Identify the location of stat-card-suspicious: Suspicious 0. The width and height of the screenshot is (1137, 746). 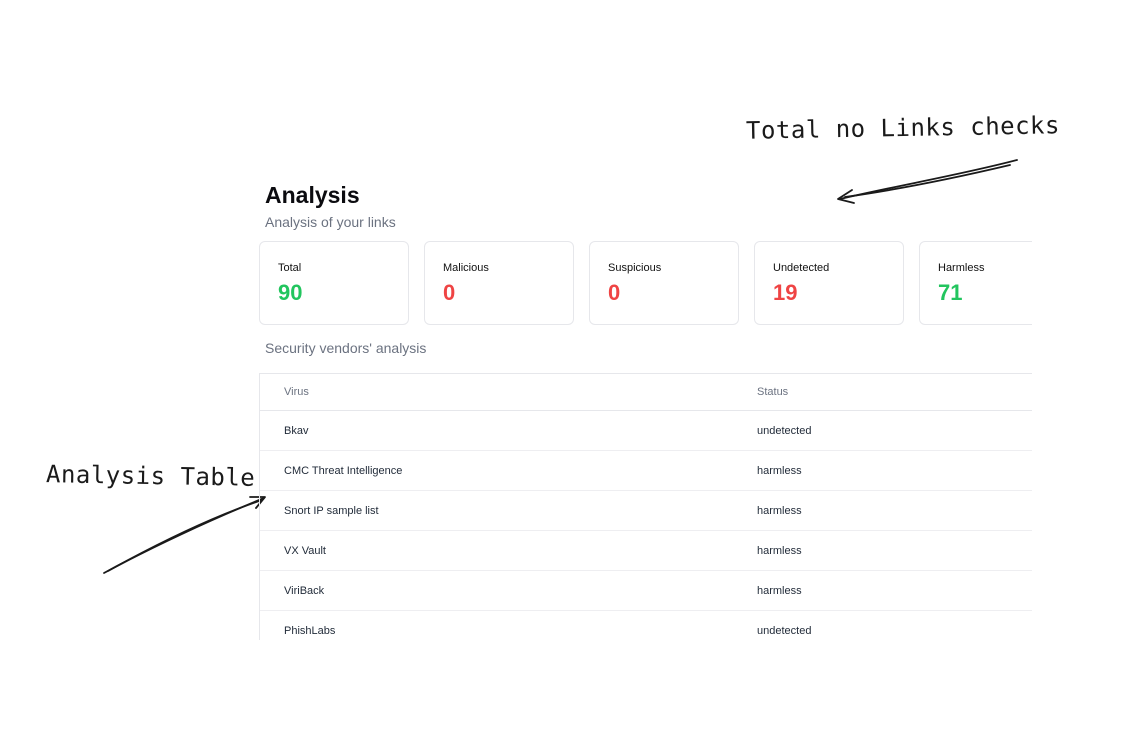
(664, 283).